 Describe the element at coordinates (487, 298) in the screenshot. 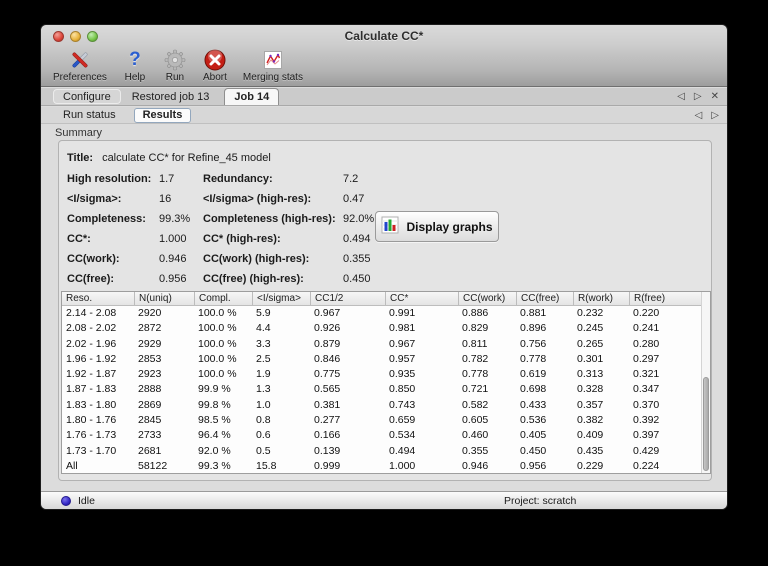

I see `table-column-header: CC(work)` at that location.